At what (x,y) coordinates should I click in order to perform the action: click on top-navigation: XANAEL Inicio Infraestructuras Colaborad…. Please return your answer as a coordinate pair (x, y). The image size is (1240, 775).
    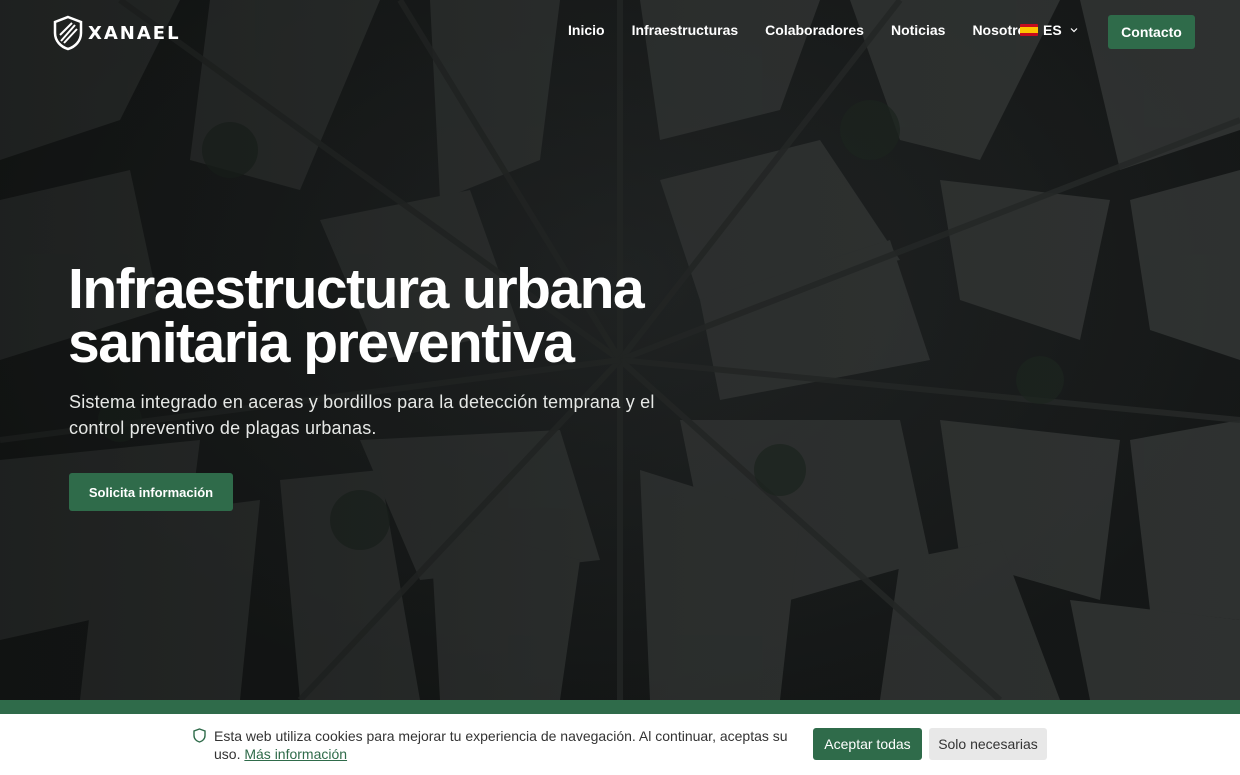
    Looking at the image, I should click on (620, 32).